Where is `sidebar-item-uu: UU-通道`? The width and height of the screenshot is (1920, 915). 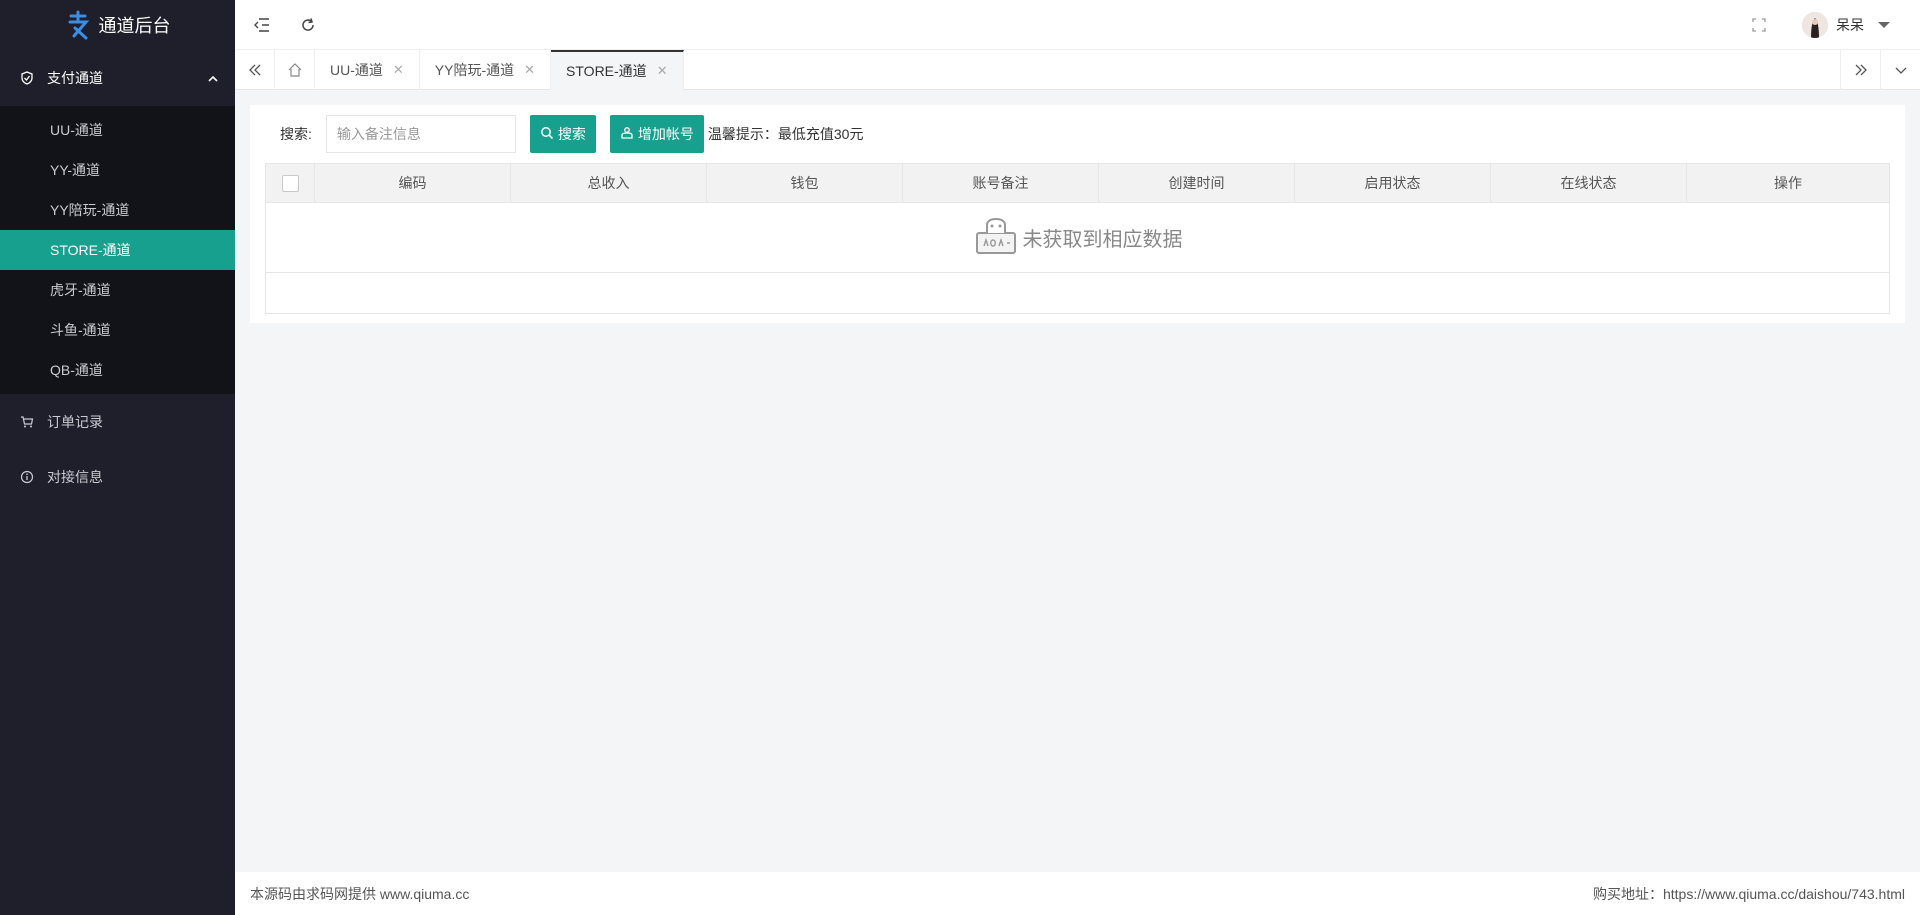
sidebar-item-uu: UU-通道 is located at coordinates (117, 130).